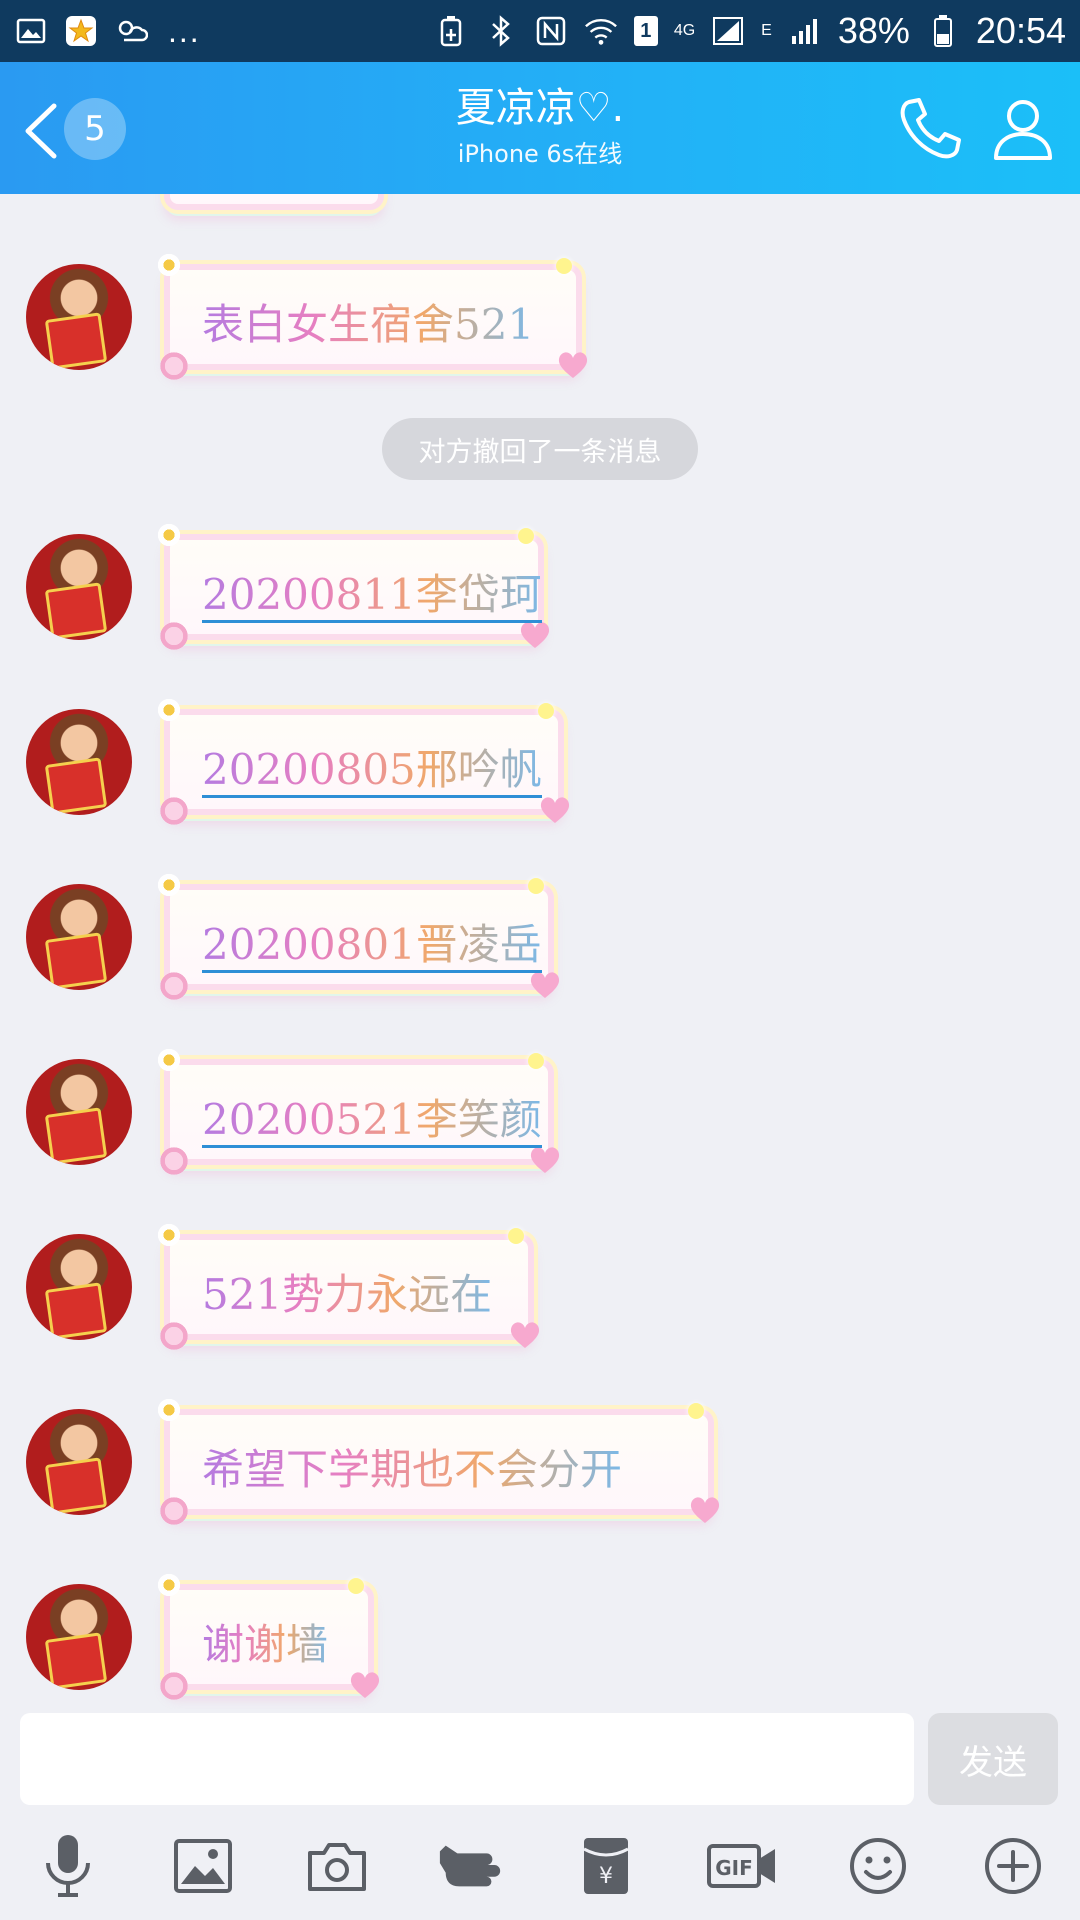 Image resolution: width=1080 pixels, height=1920 pixels. What do you see at coordinates (347, 1294) in the screenshot?
I see `message-text: 521势力永远在` at bounding box center [347, 1294].